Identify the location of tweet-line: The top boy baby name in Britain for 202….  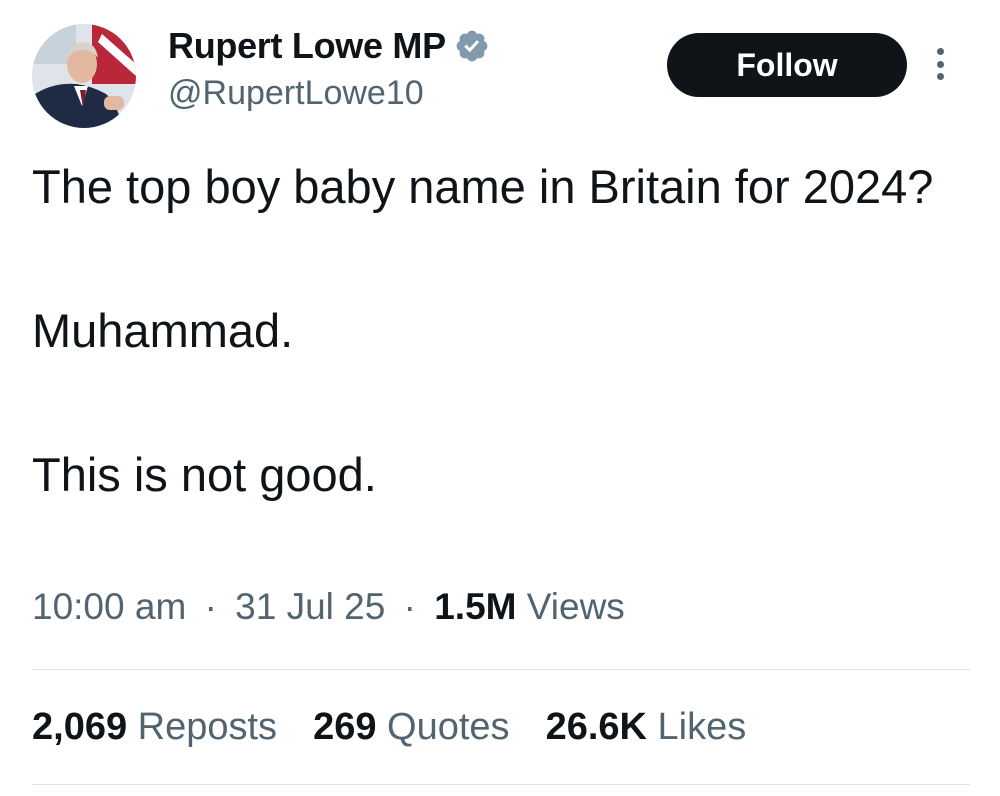
(483, 186).